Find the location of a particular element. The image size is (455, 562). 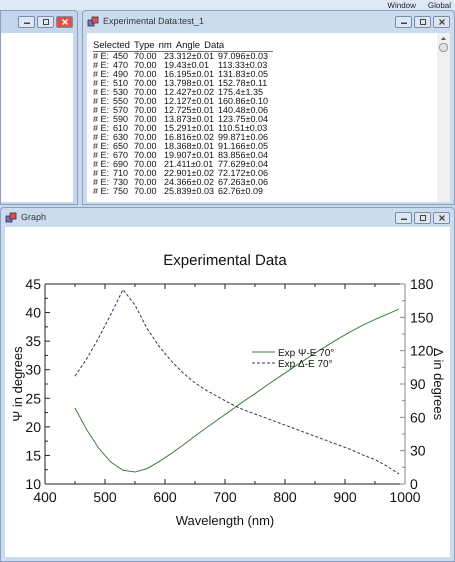

table-cell-text: 13.873±0.01 is located at coordinates (189, 119).